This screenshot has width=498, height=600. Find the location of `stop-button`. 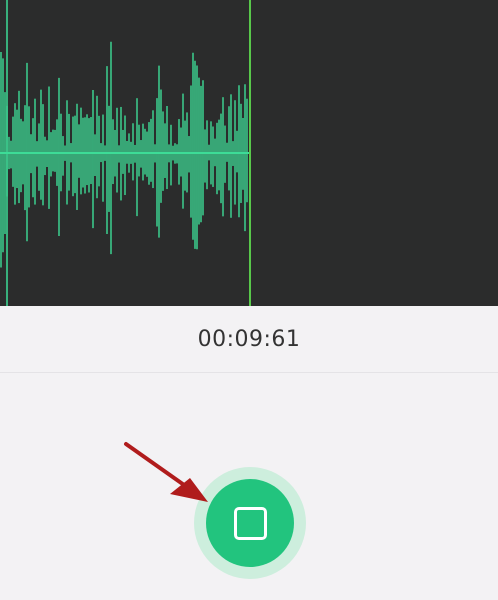

stop-button is located at coordinates (250, 523).